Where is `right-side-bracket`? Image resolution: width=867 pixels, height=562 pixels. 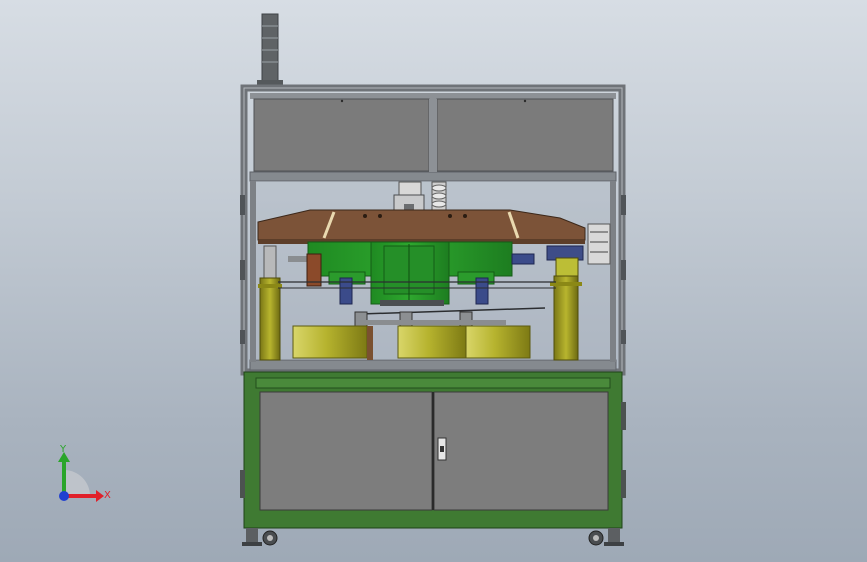 right-side-bracket is located at coordinates (599, 244).